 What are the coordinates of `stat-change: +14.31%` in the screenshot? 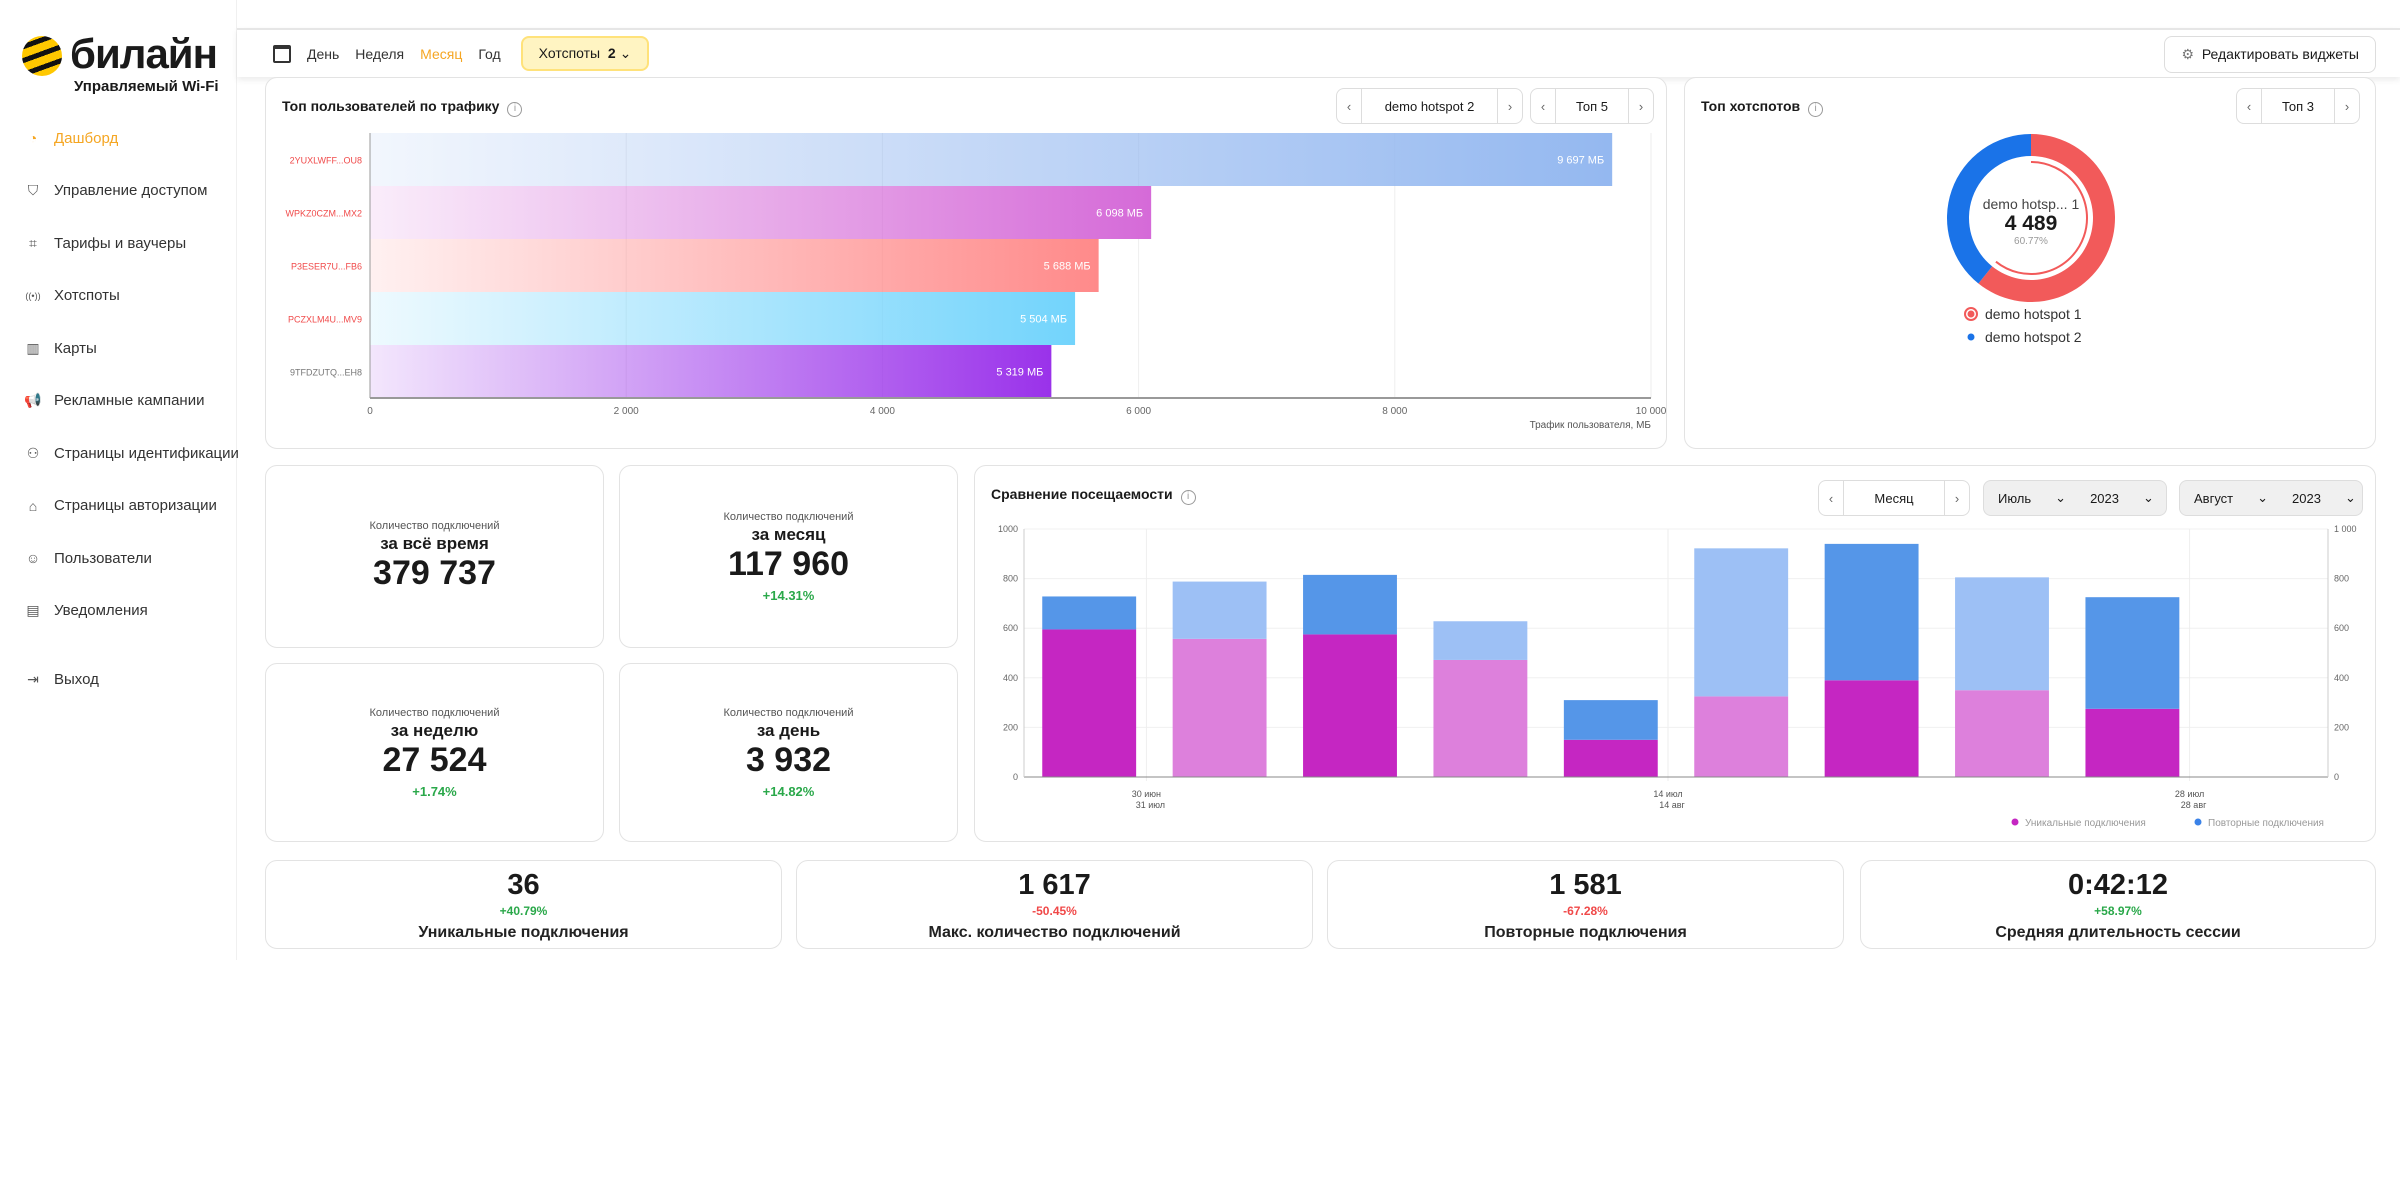 It's located at (788, 595).